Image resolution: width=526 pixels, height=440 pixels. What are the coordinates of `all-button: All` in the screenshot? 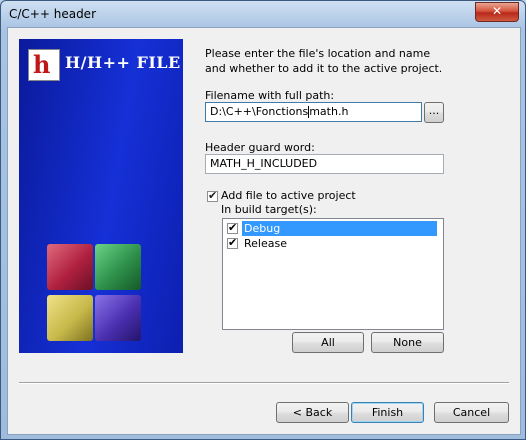 It's located at (328, 342).